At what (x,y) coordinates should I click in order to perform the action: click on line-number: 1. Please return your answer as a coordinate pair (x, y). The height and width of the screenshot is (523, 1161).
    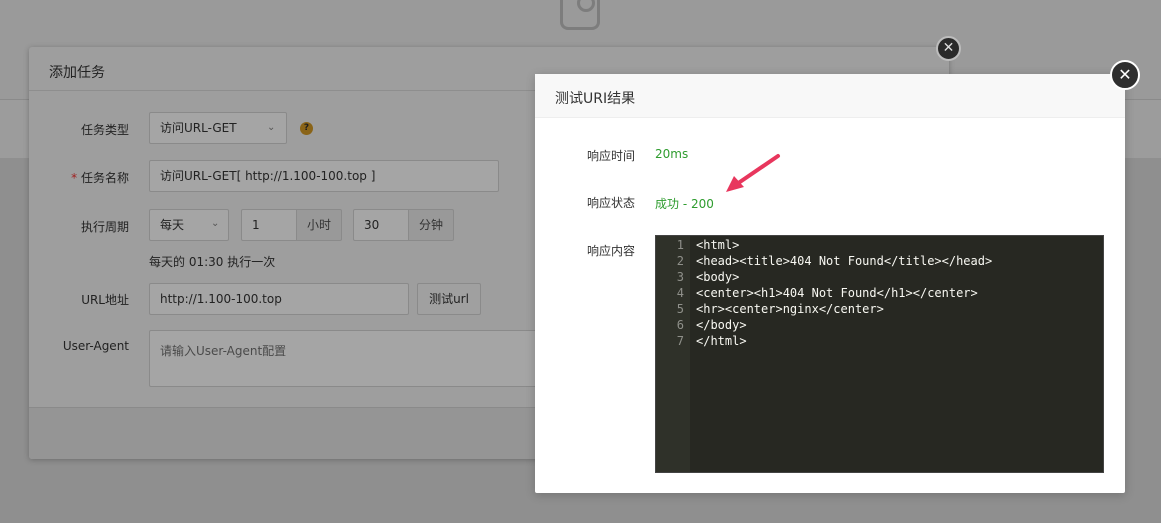
    Looking at the image, I should click on (680, 245).